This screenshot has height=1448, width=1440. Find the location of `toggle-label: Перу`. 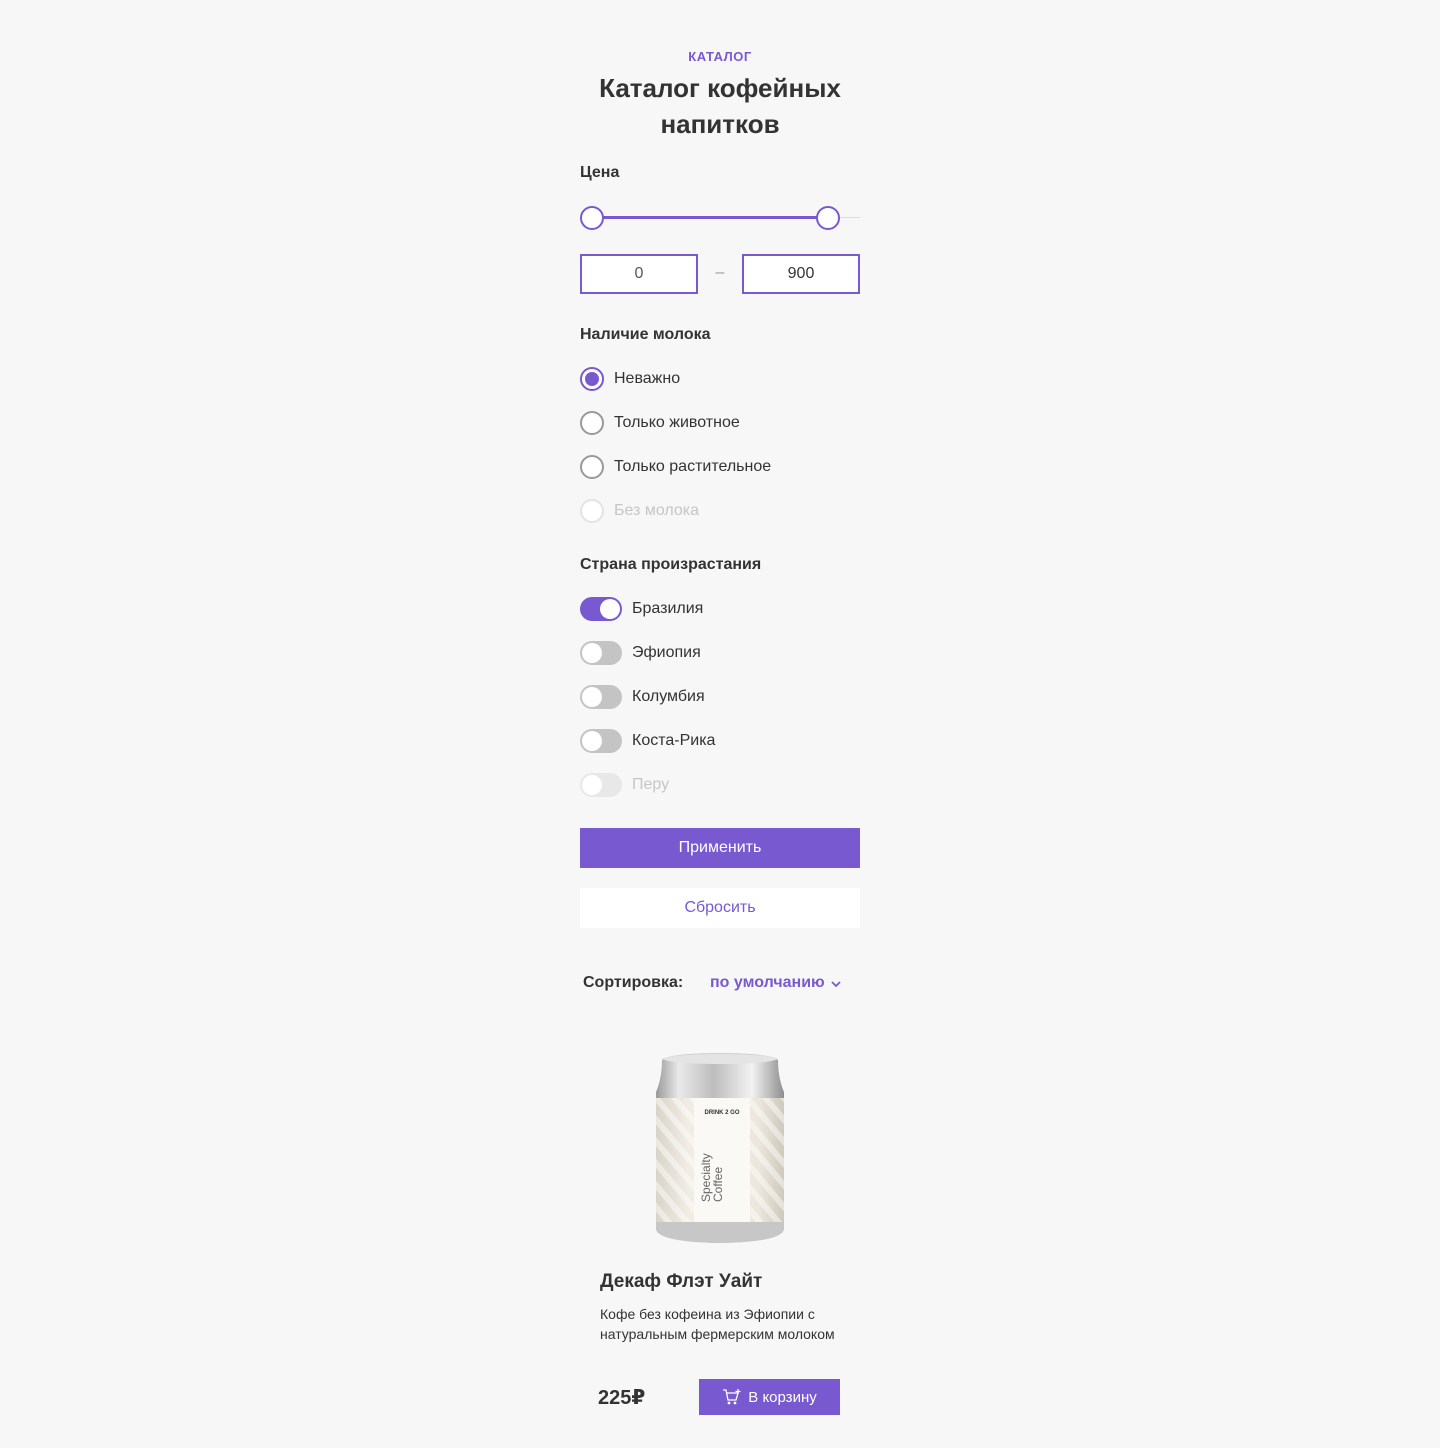

toggle-label: Перу is located at coordinates (651, 784).